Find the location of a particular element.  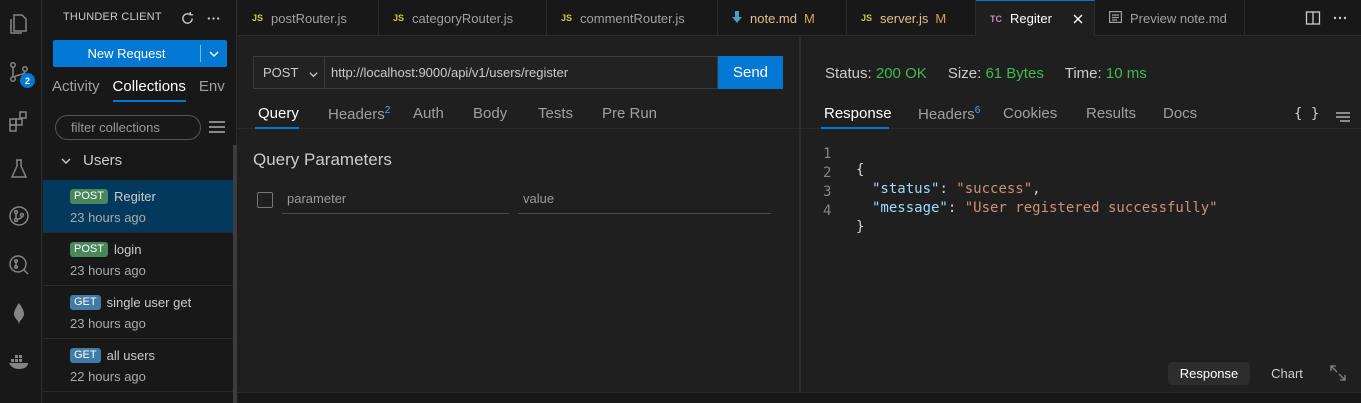

headers-count: 6 is located at coordinates (977, 110).